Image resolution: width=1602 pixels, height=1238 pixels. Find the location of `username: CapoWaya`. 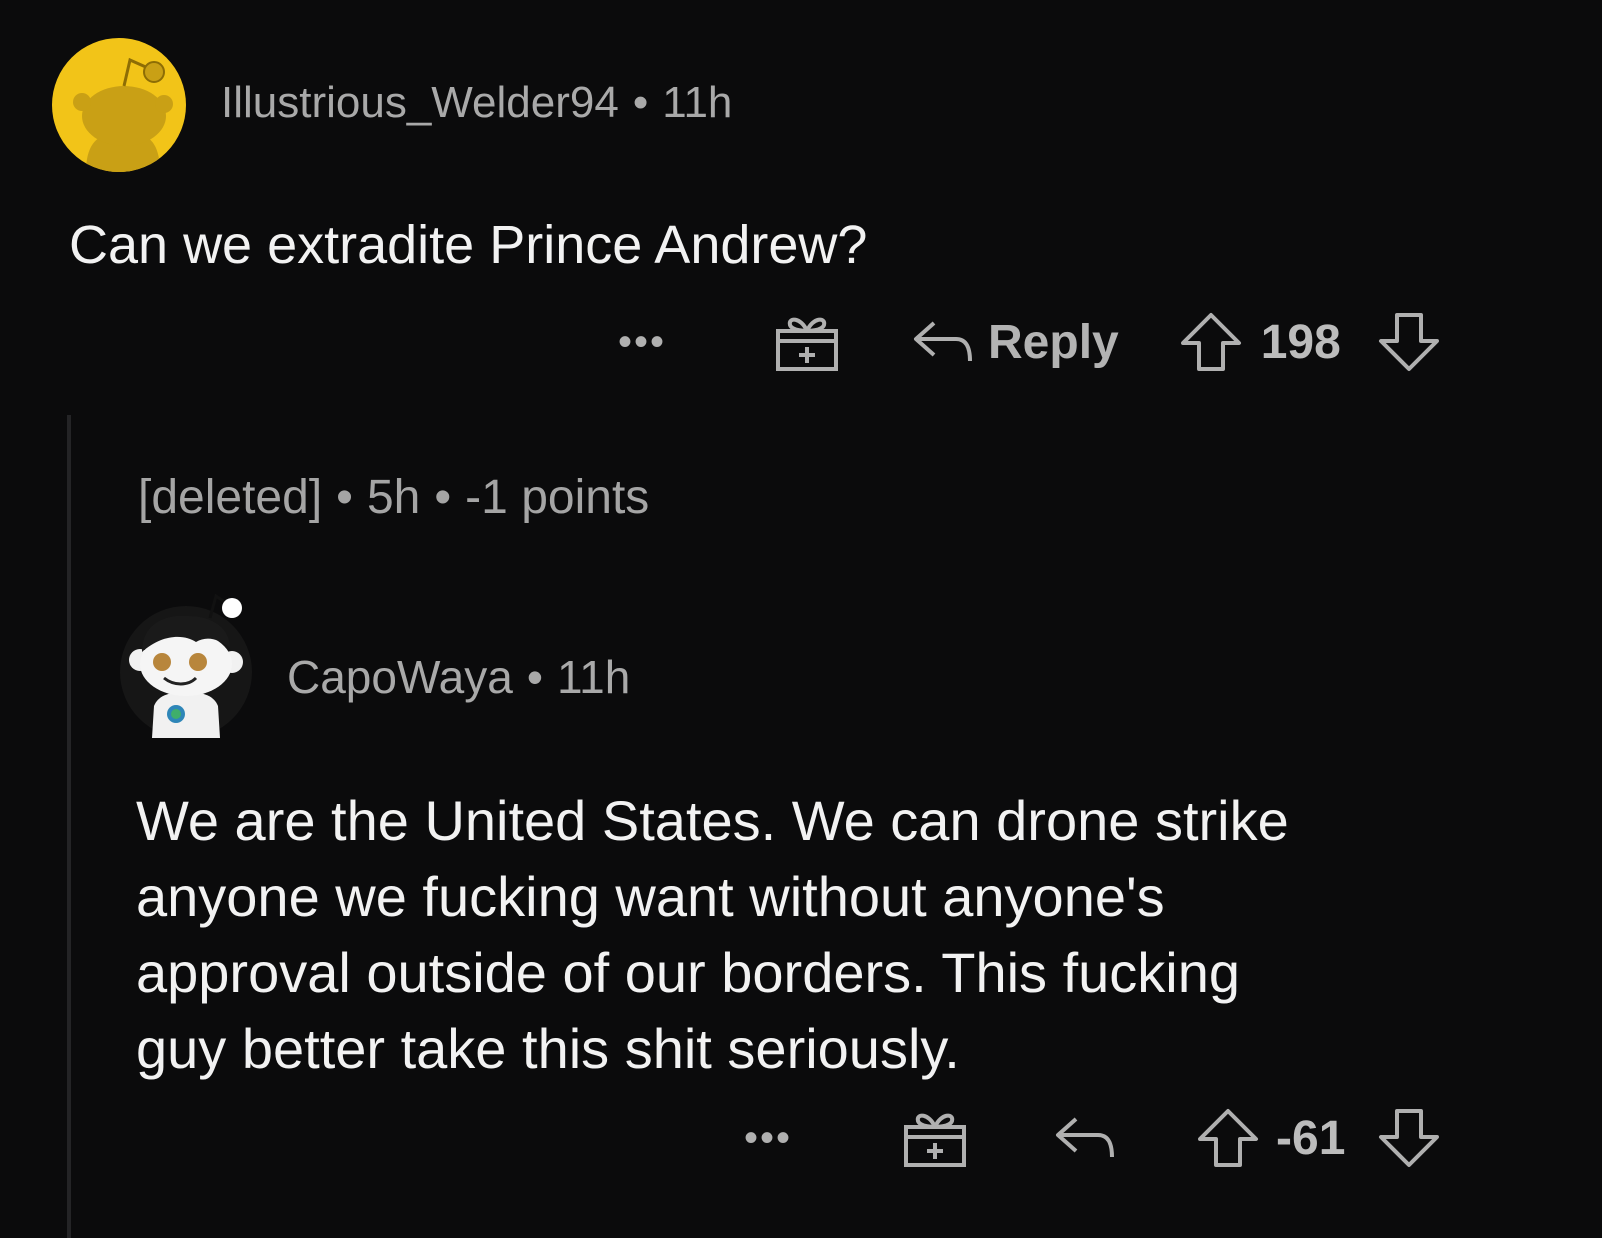

username: CapoWaya is located at coordinates (400, 677).